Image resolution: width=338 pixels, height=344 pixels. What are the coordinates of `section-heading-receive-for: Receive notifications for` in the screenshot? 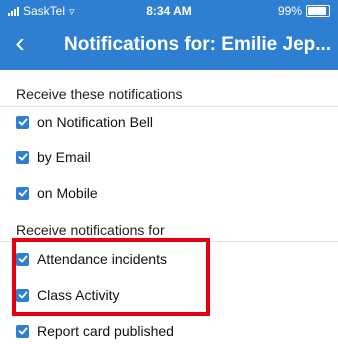 It's located at (90, 230).